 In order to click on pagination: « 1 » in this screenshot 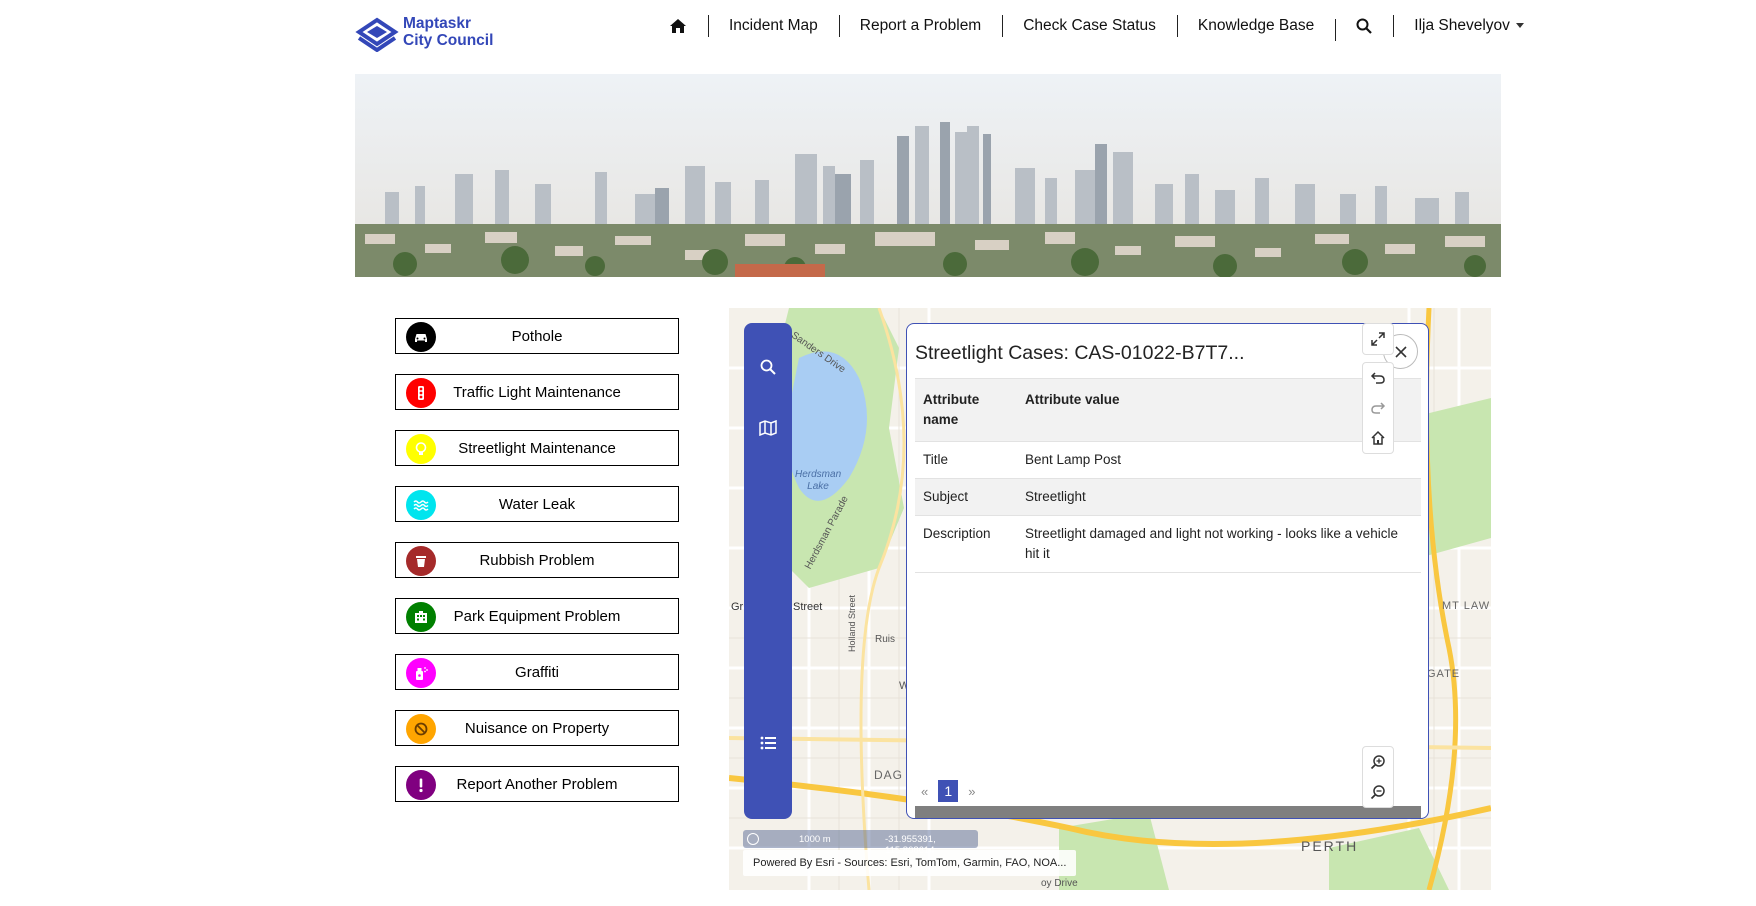, I will do `click(948, 791)`.